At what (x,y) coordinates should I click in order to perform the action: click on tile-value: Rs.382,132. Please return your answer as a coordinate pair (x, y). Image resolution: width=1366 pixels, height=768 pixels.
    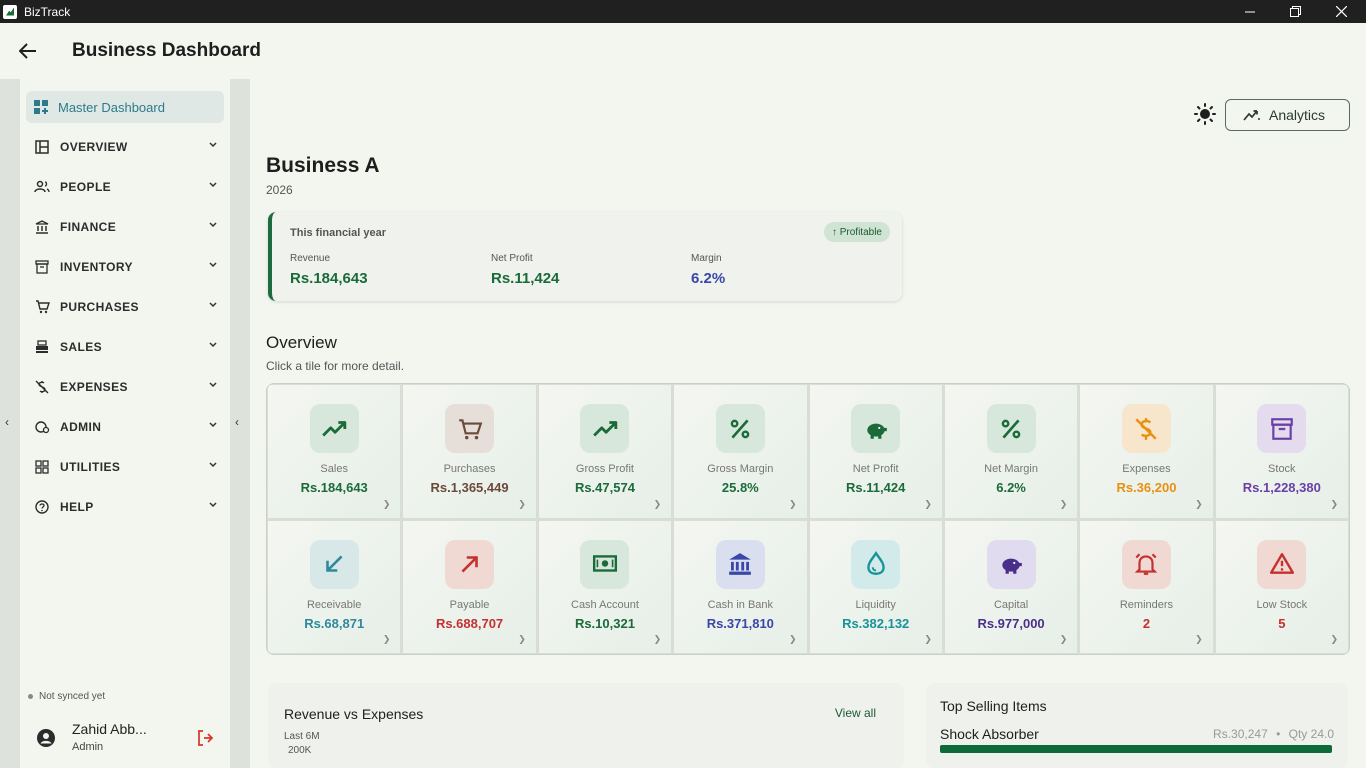
    Looking at the image, I should click on (876, 623).